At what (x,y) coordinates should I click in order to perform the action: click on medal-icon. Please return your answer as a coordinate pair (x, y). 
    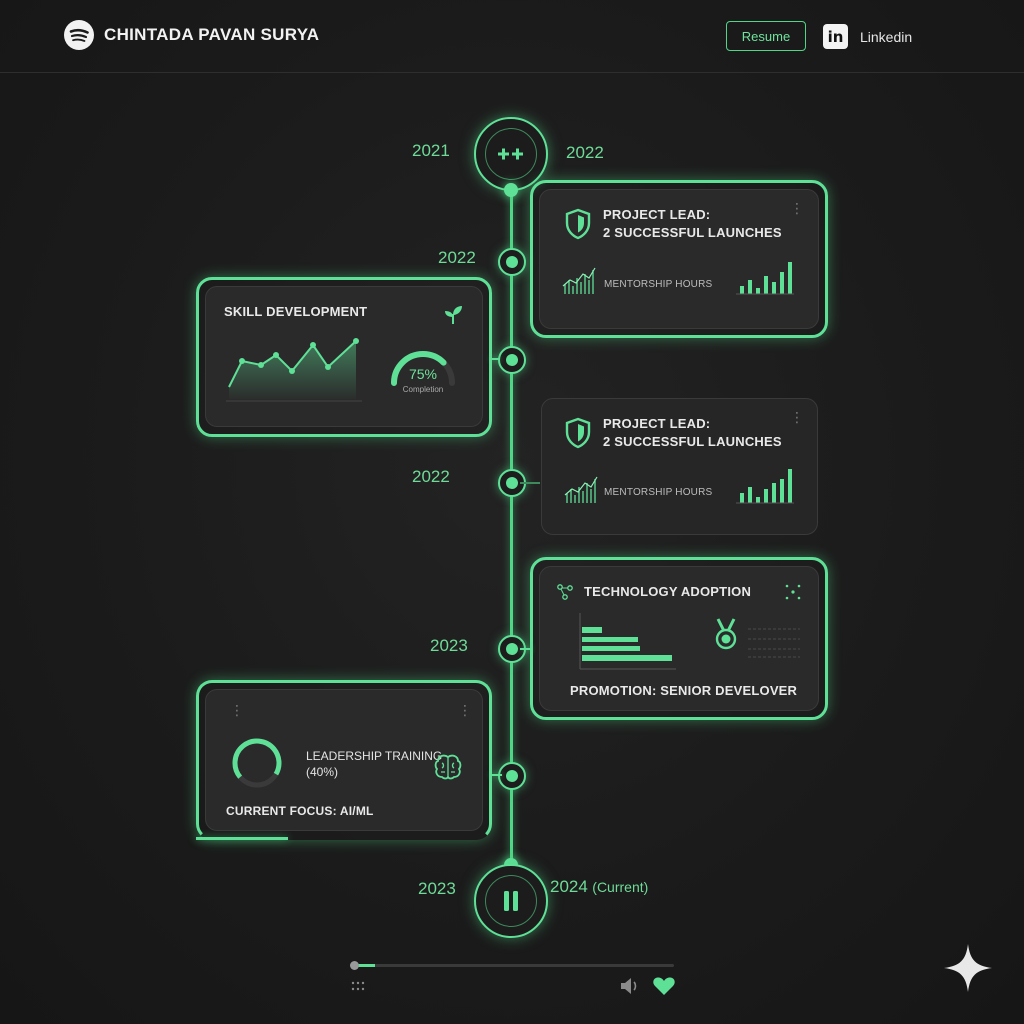
    Looking at the image, I should click on (726, 634).